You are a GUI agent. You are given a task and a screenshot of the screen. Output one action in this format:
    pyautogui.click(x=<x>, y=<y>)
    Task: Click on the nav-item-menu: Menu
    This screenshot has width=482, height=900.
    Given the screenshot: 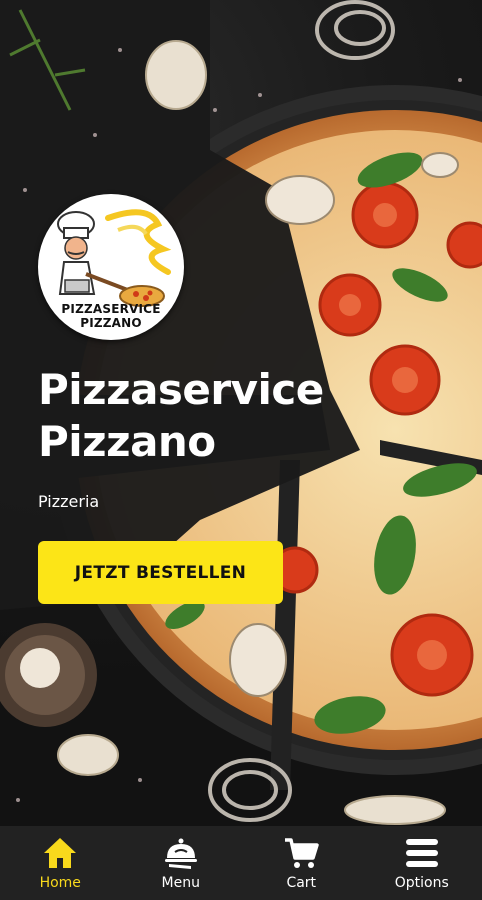 What is the action you would take?
    pyautogui.click(x=181, y=863)
    